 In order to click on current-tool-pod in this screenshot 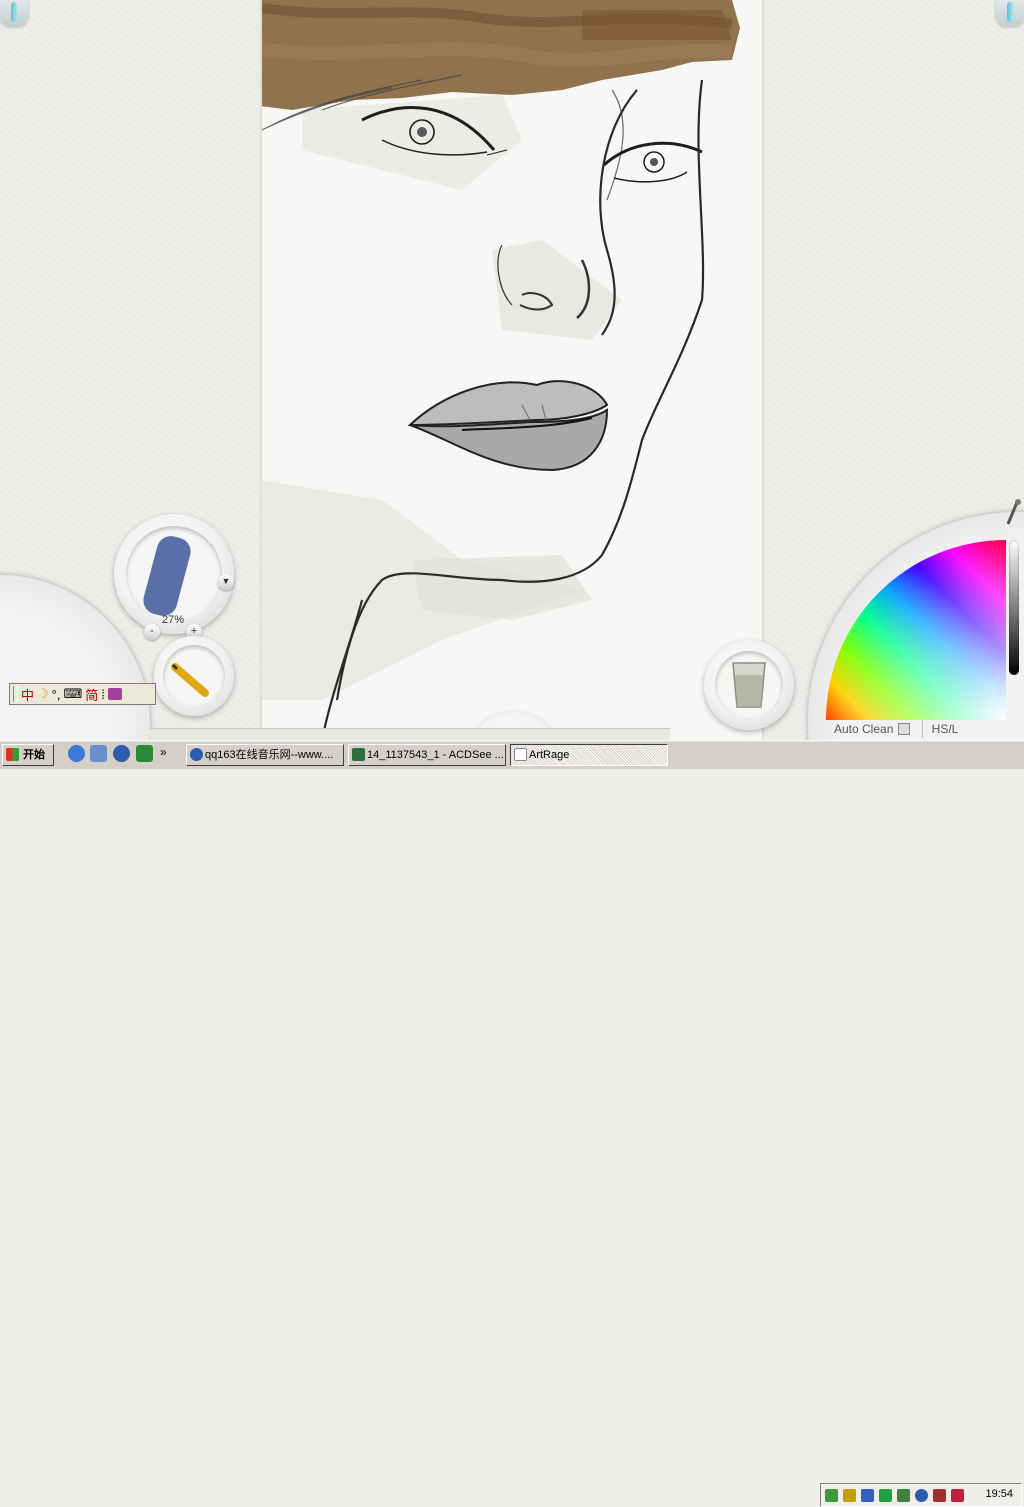, I will do `click(194, 676)`.